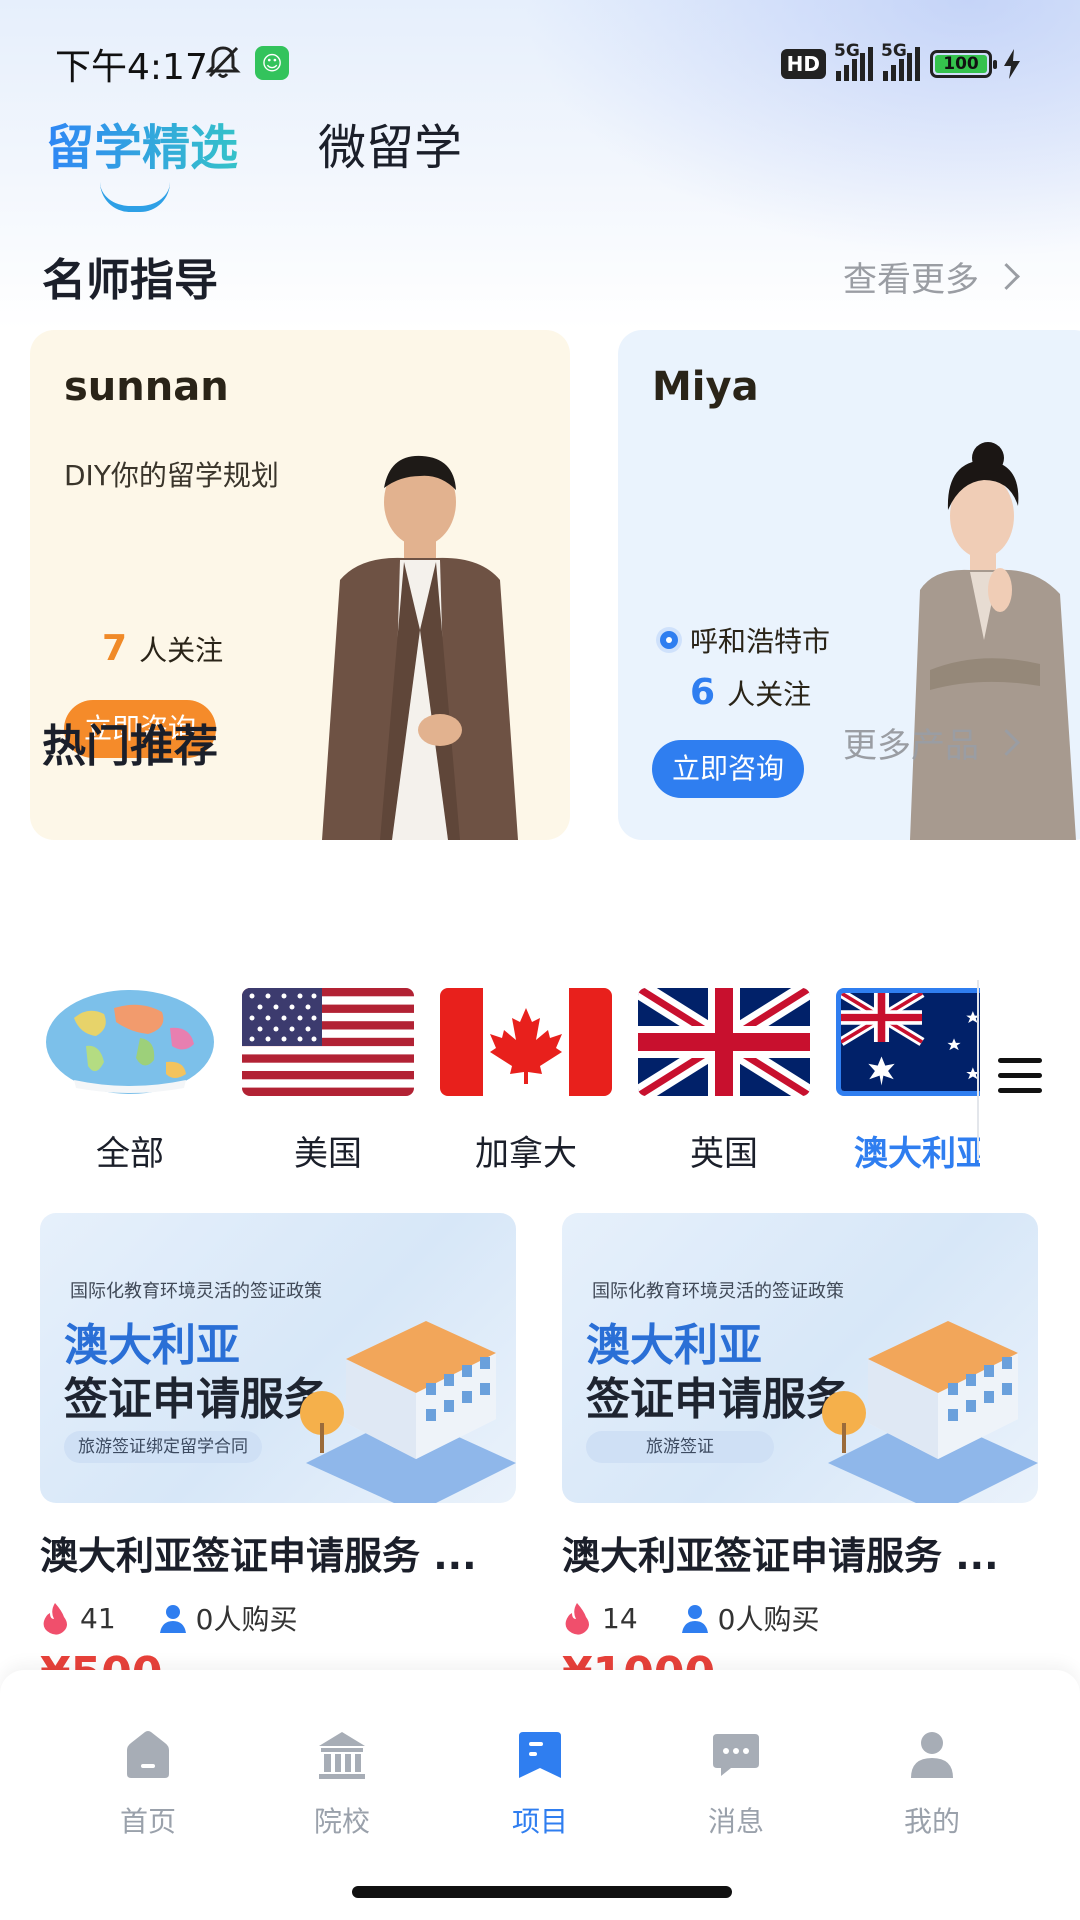 The height and width of the screenshot is (1920, 1080). What do you see at coordinates (669, 640) in the screenshot?
I see `location-pin-icon` at bounding box center [669, 640].